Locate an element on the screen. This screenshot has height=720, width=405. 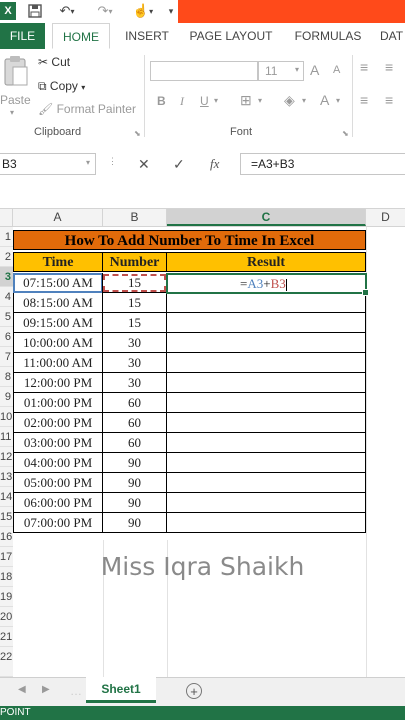
align-left-icon: ≡ is located at coordinates (364, 100).